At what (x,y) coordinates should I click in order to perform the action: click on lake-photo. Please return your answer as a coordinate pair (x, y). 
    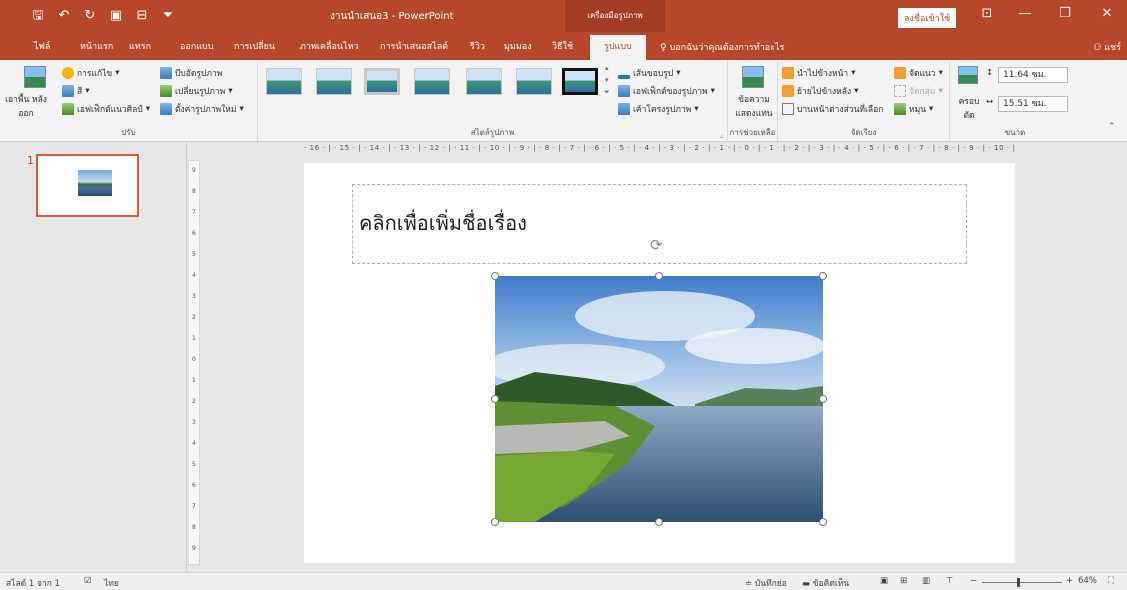
    Looking at the image, I should click on (659, 399).